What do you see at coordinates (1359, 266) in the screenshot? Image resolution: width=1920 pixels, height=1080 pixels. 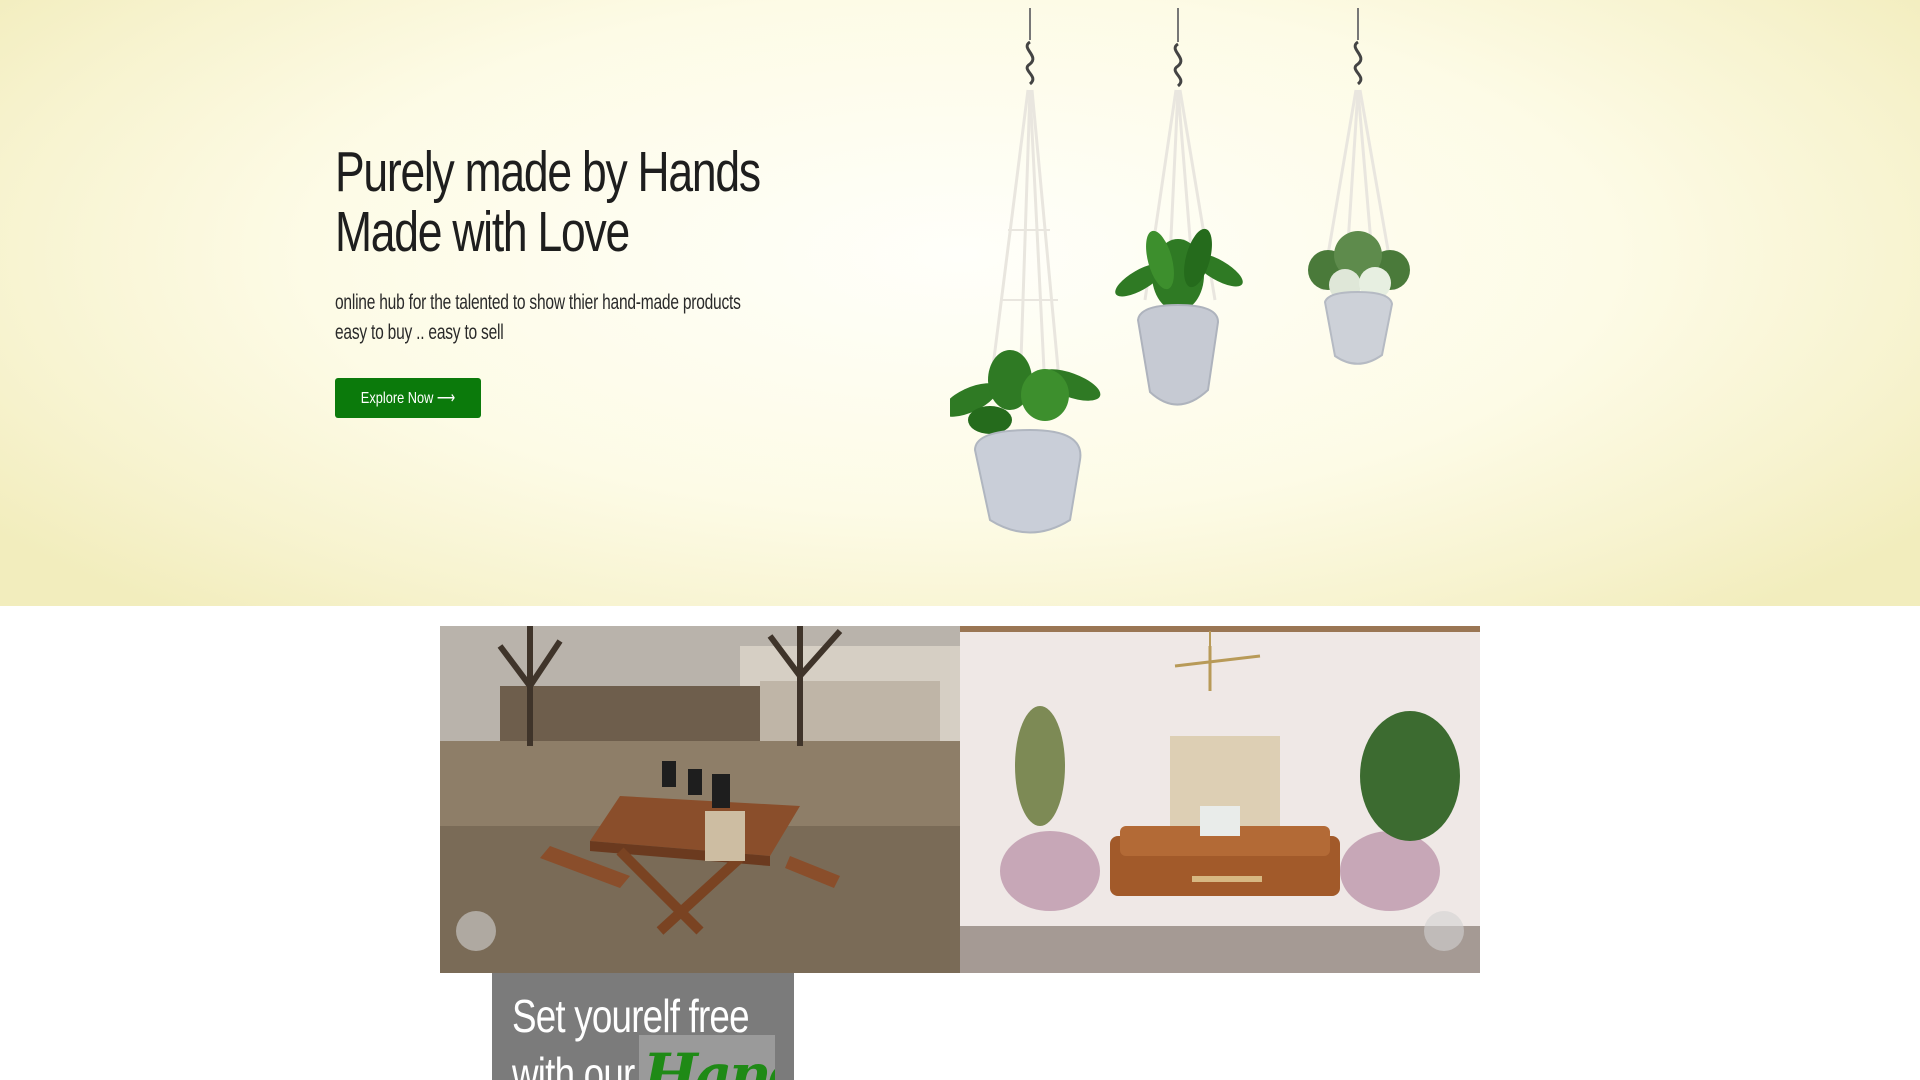 I see `right-plant-leaves` at bounding box center [1359, 266].